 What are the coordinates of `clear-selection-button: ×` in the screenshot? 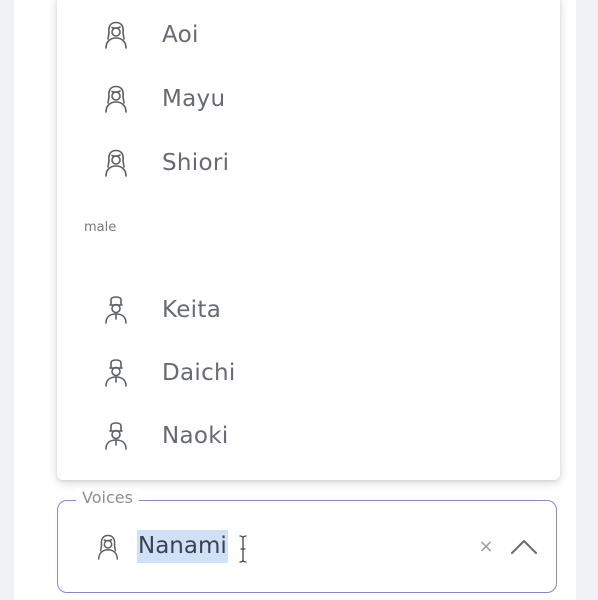 It's located at (486, 547).